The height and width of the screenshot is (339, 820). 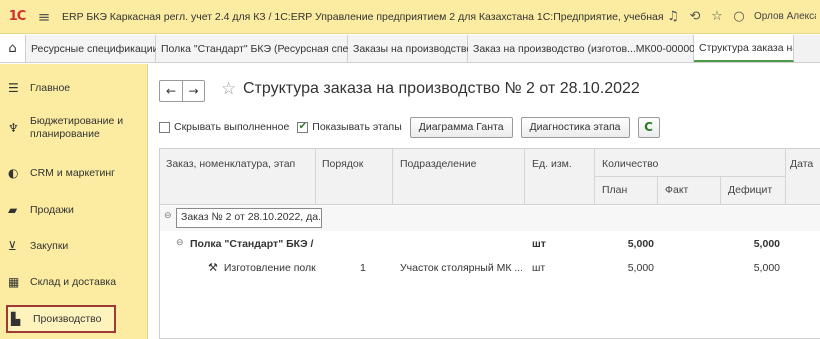 What do you see at coordinates (552, 164) in the screenshot?
I see `col-header-unit: Ед. изм.` at bounding box center [552, 164].